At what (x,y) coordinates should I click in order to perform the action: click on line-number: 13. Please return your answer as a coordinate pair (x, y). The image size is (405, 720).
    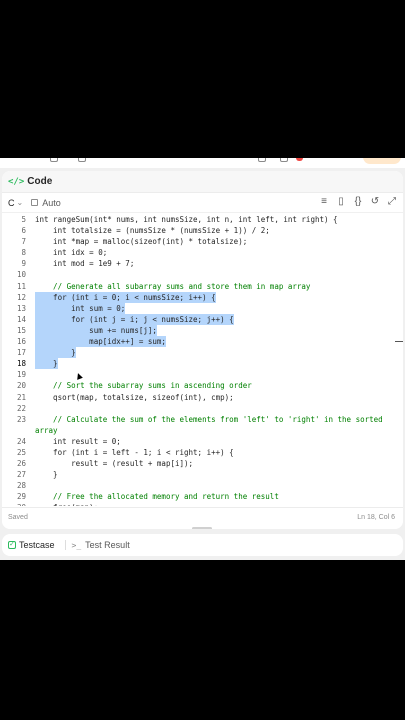
    Looking at the image, I should click on (21, 308).